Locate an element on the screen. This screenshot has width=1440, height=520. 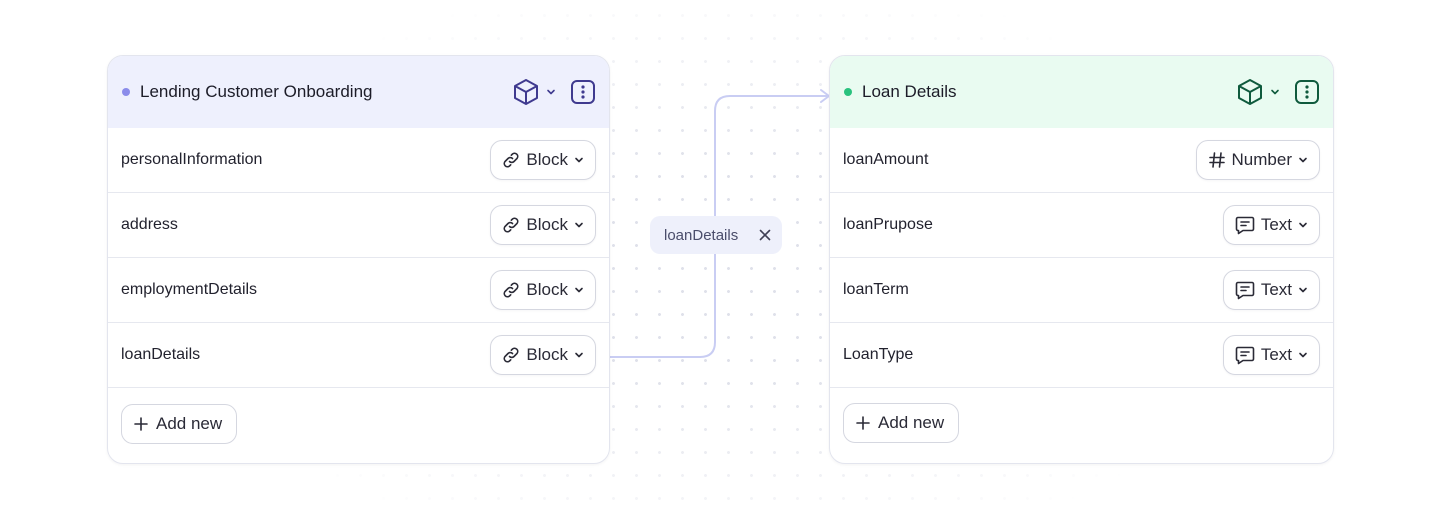
field-name: LoanType is located at coordinates (878, 354).